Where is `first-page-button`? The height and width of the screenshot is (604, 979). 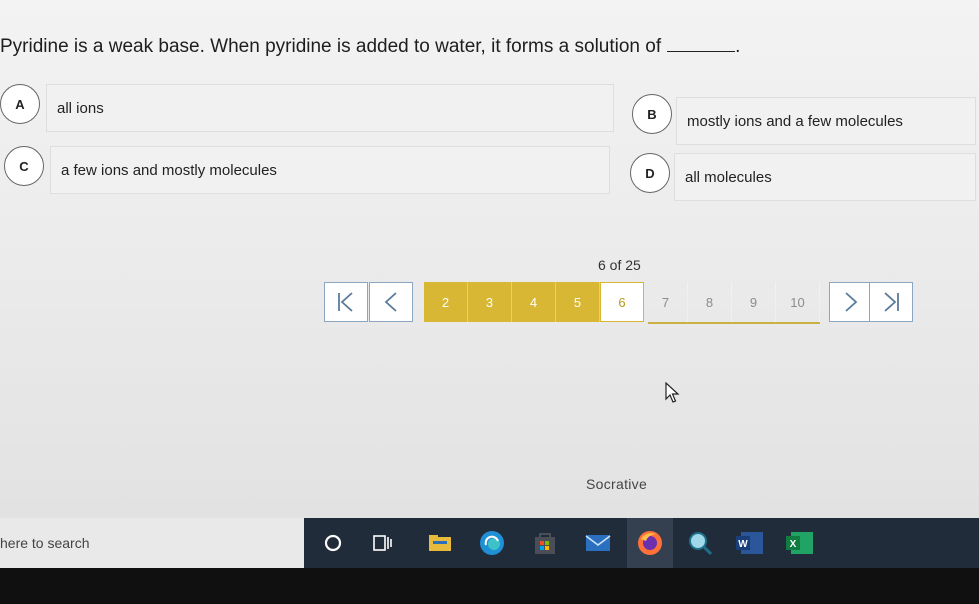
first-page-button is located at coordinates (346, 302).